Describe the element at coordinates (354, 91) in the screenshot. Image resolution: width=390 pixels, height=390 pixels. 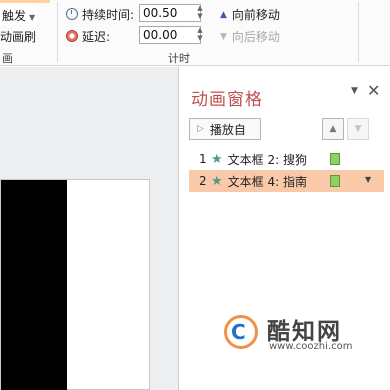
I see `pane-menu-icon: ▼` at that location.